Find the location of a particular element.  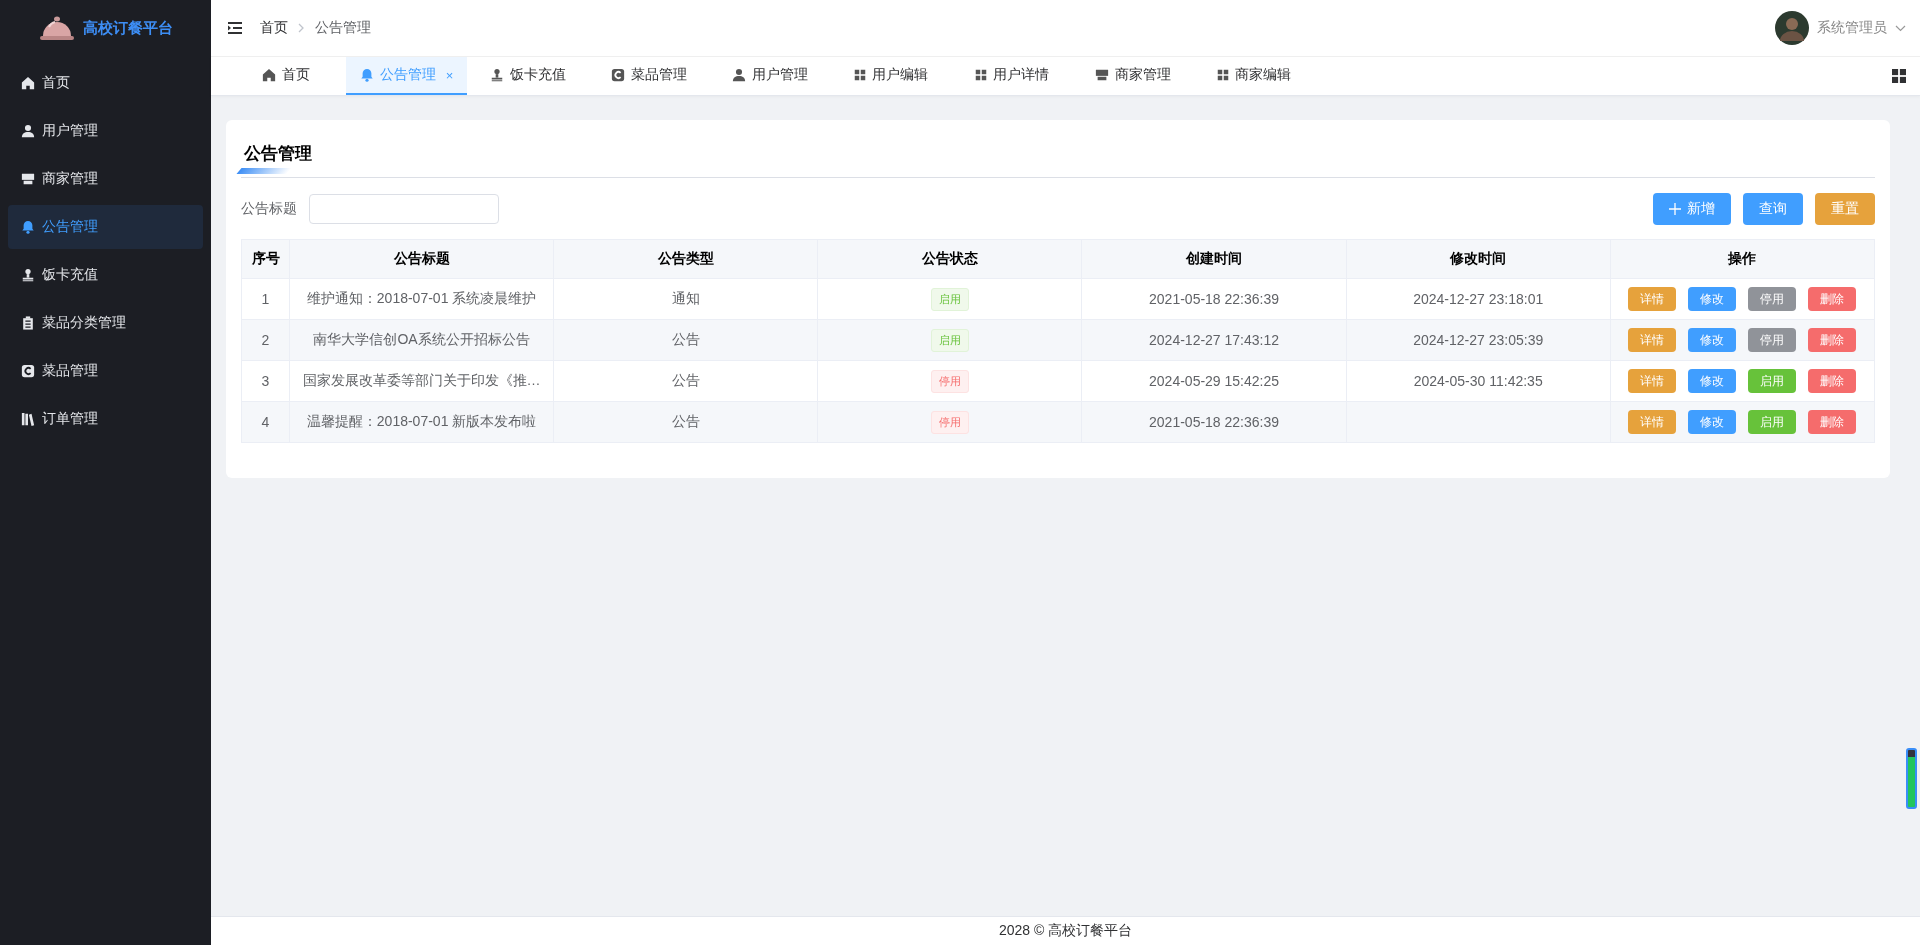

books-icon is located at coordinates (28, 419).